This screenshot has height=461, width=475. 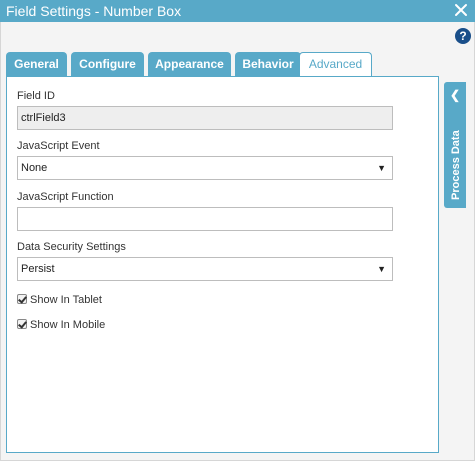 I want to click on window-title: Field Settings - Number Box, so click(x=94, y=11).